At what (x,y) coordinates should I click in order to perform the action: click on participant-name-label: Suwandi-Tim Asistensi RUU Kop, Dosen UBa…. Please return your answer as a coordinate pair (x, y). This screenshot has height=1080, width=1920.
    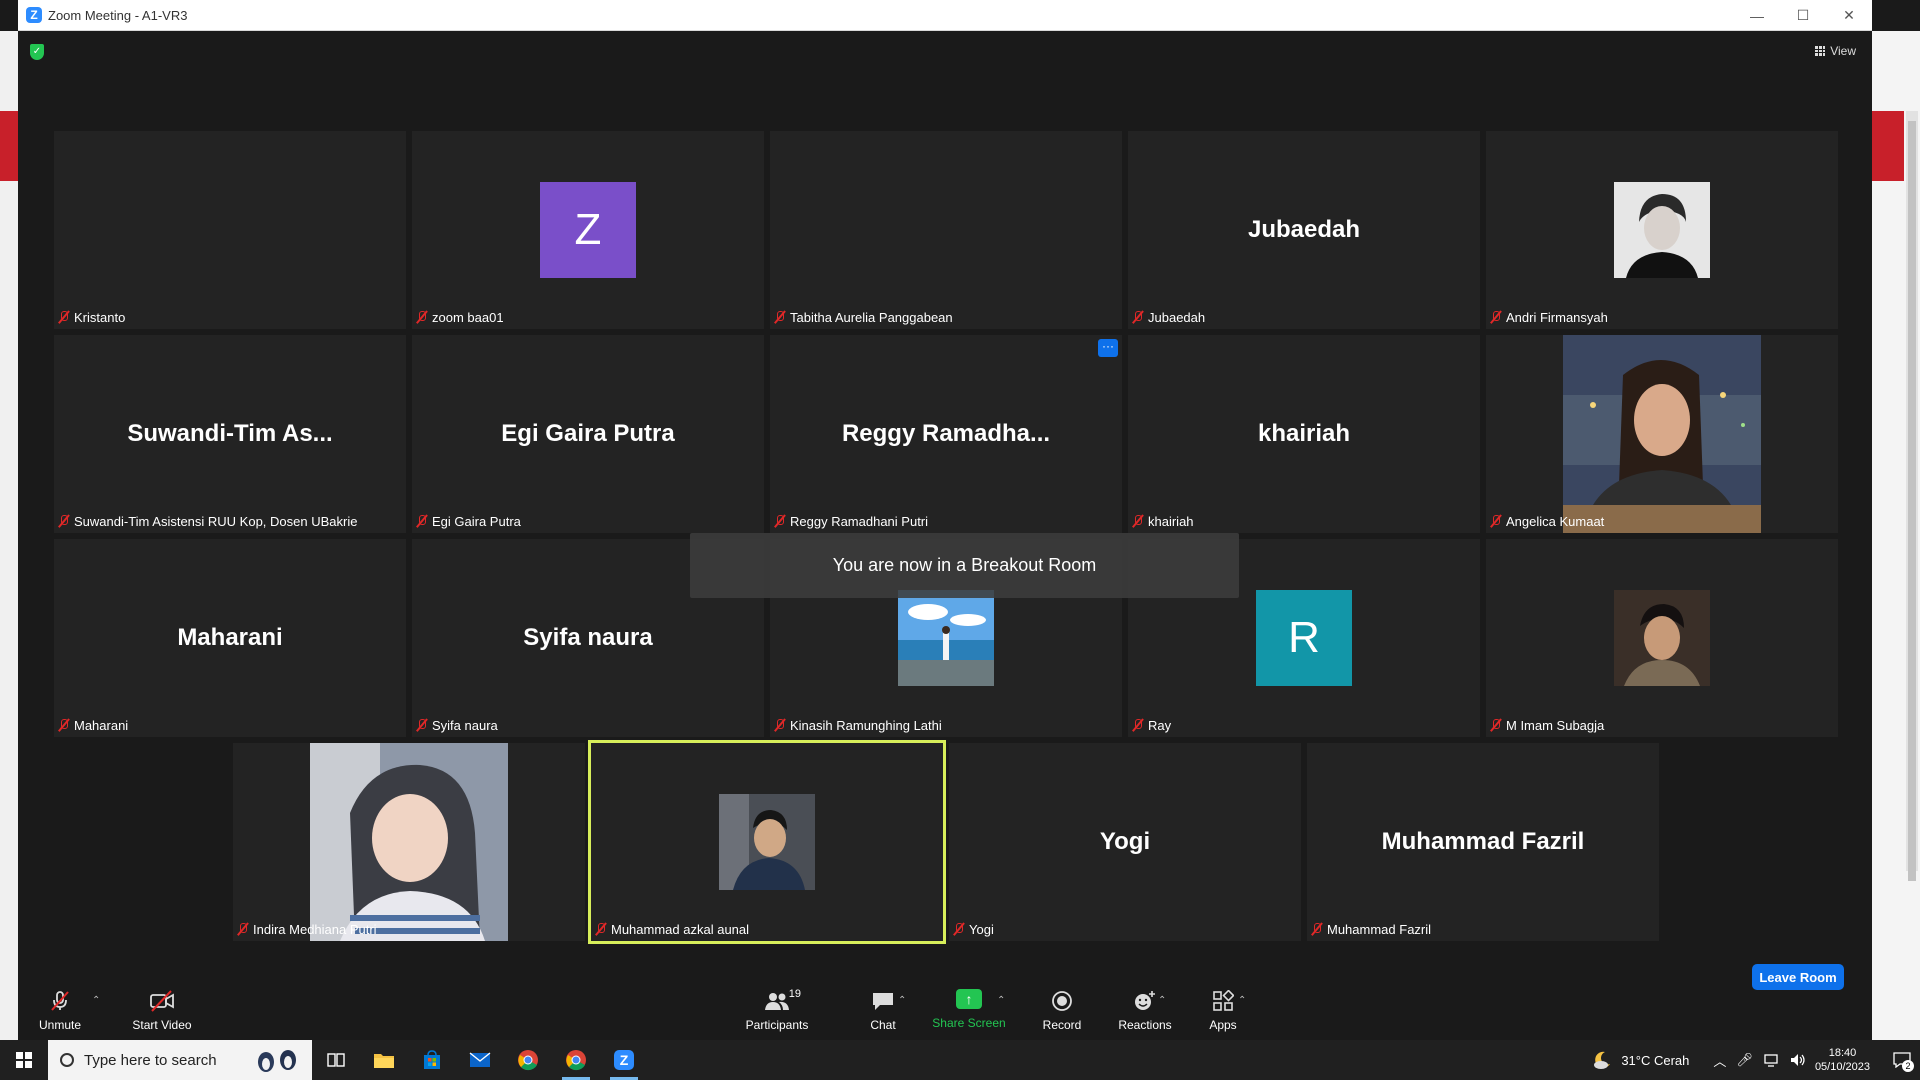
    Looking at the image, I should click on (207, 521).